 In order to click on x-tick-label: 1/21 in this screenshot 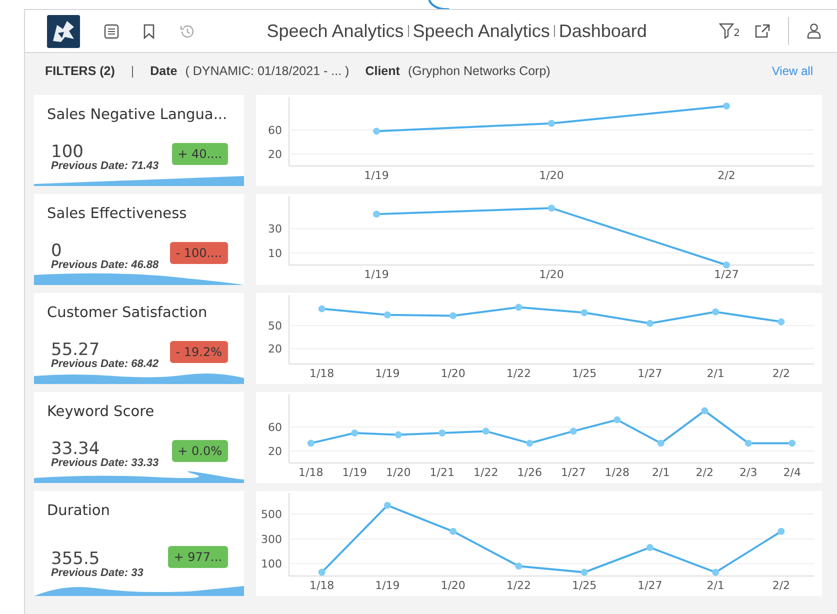, I will do `click(442, 472)`.